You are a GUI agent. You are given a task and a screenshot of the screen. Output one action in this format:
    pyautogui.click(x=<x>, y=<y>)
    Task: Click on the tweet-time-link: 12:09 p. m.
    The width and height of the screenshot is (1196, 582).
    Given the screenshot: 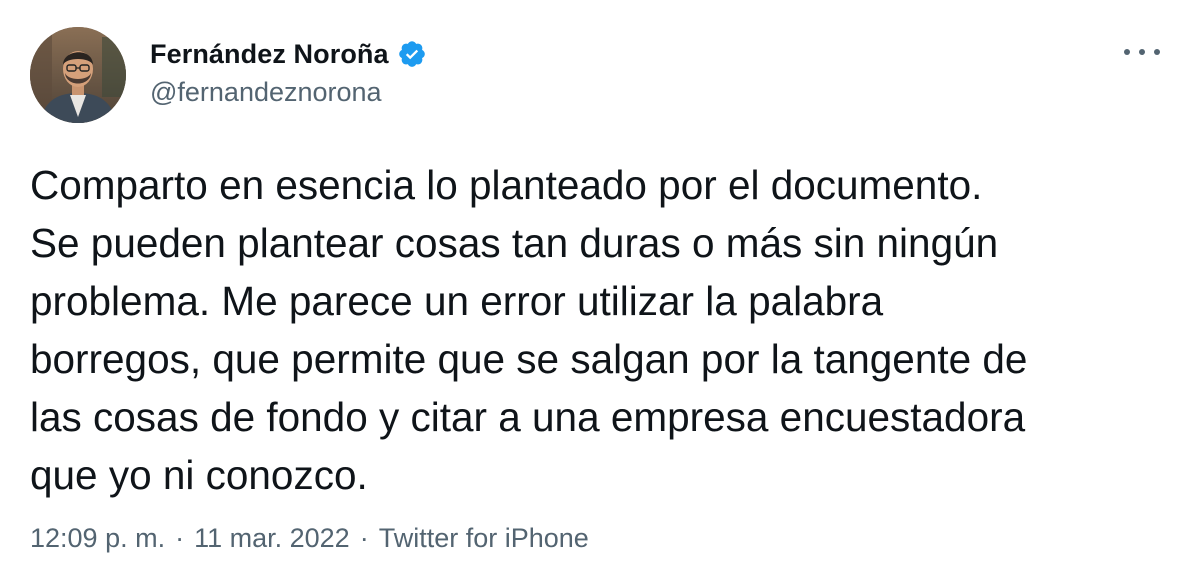 What is the action you would take?
    pyautogui.click(x=97, y=538)
    